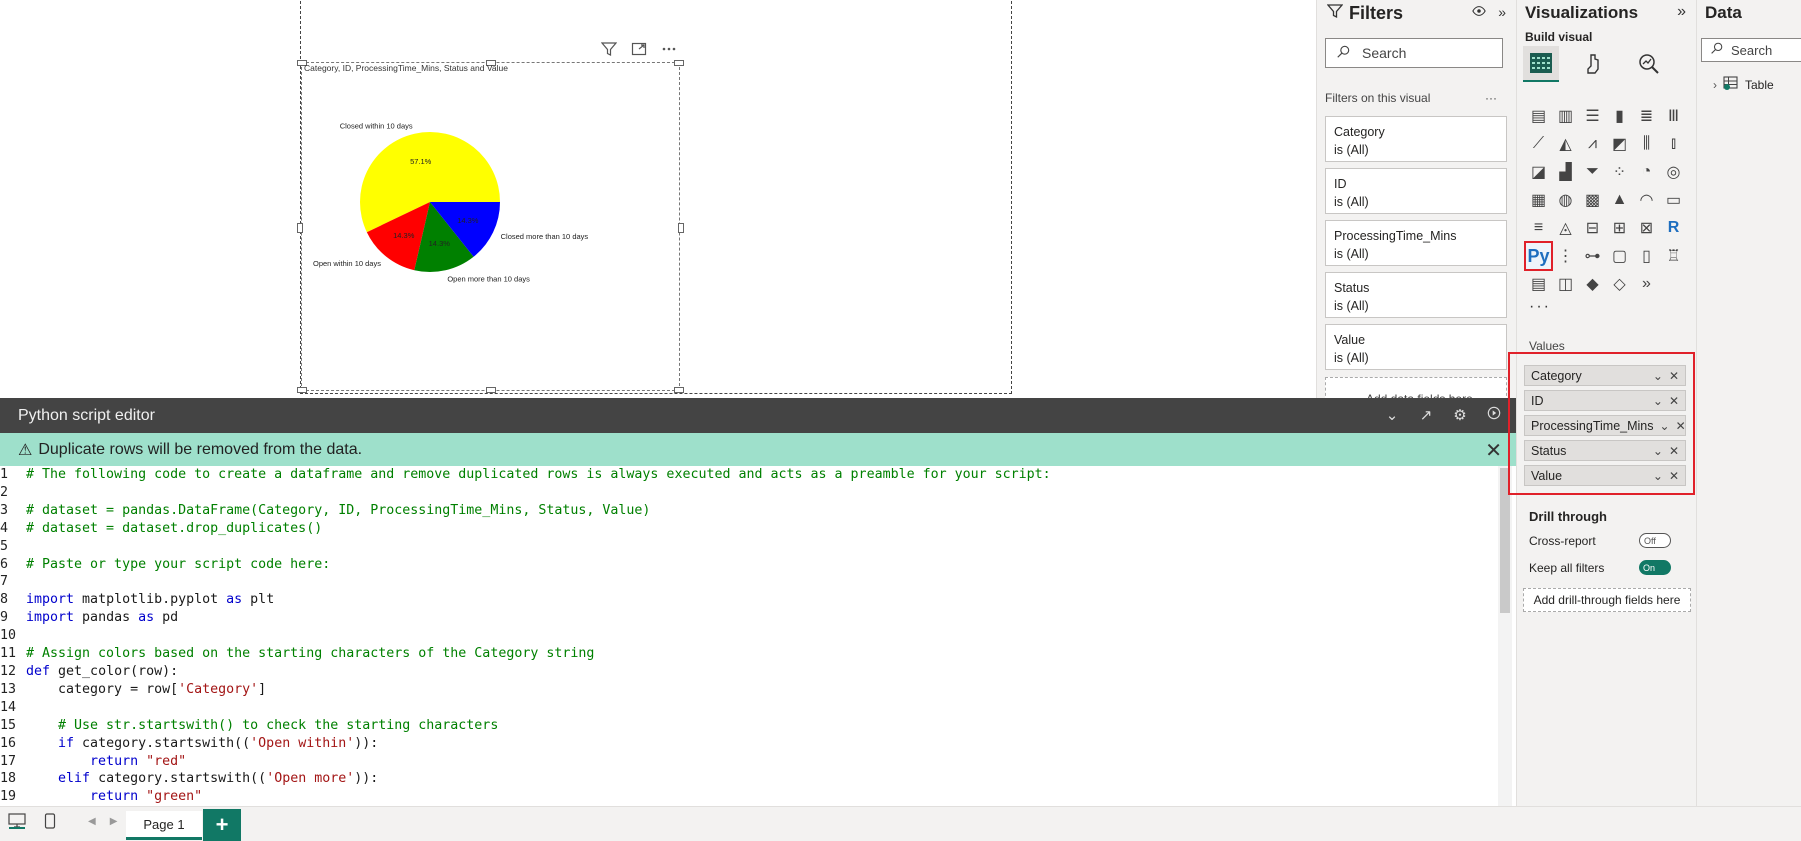 The image size is (1801, 841). Describe the element at coordinates (1414, 53) in the screenshot. I see `filters-search-input: Search` at that location.